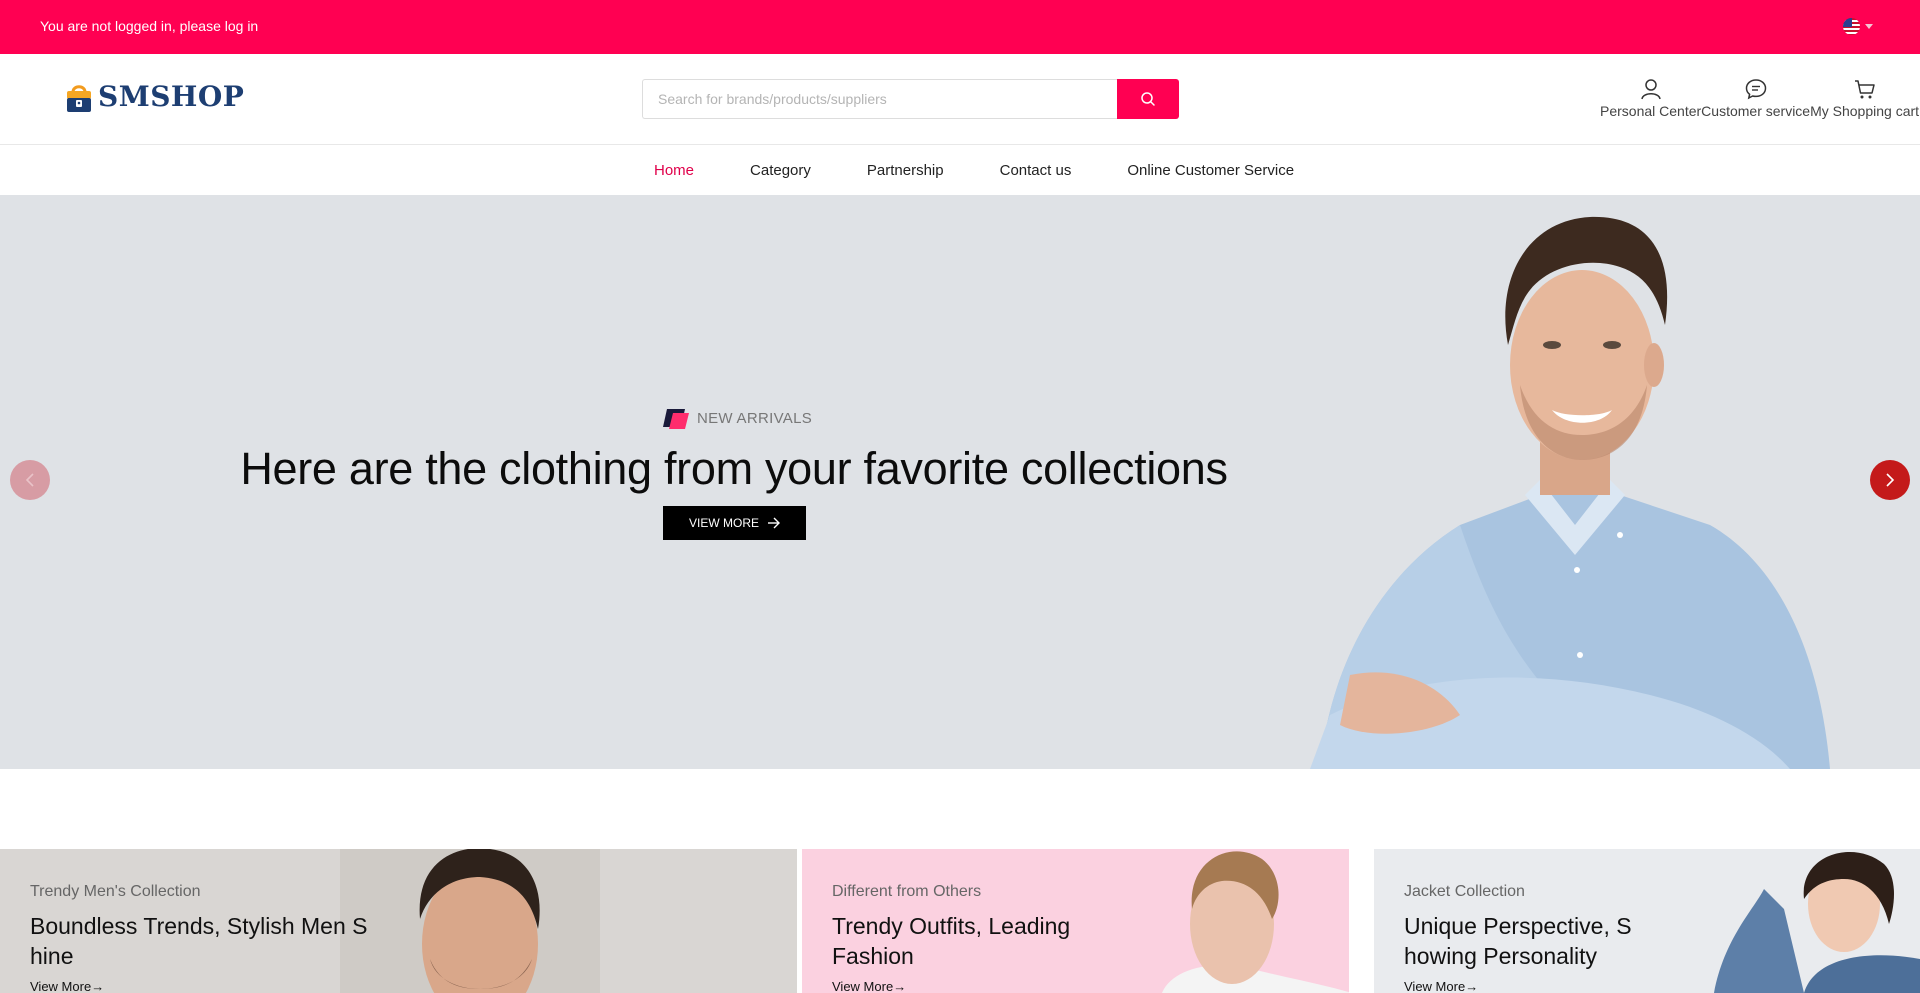 This screenshot has height=993, width=1920. I want to click on view-more-button: VIEW MORE, so click(734, 523).